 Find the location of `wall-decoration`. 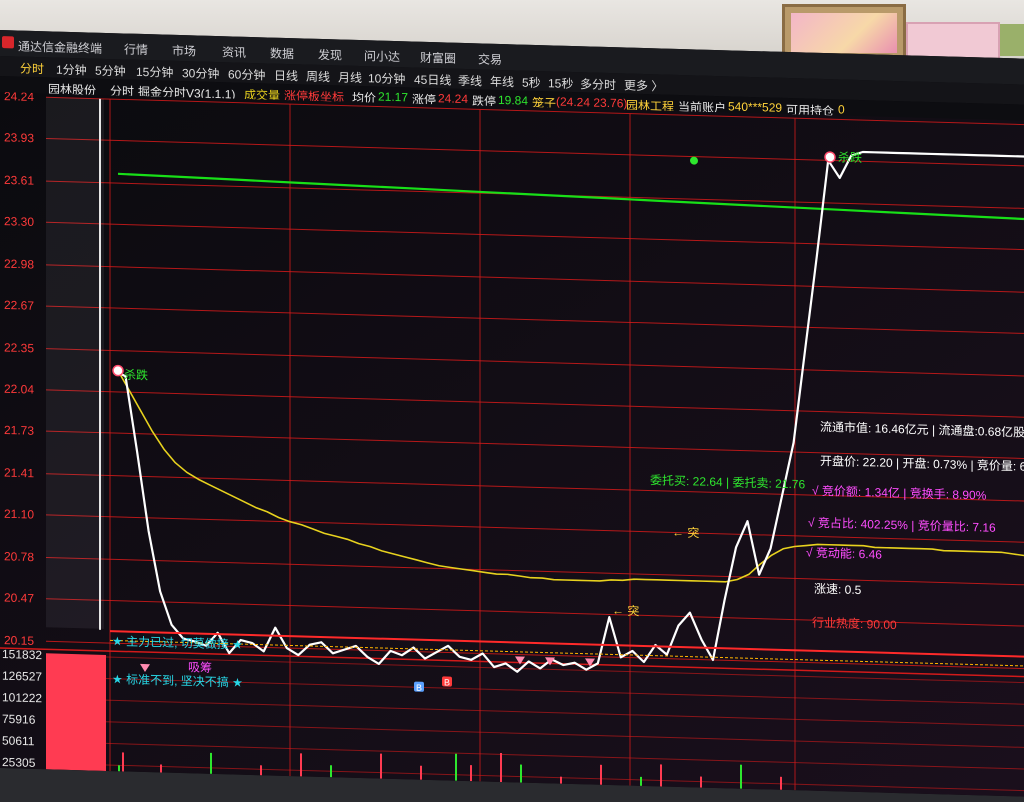

wall-decoration is located at coordinates (1012, 40).